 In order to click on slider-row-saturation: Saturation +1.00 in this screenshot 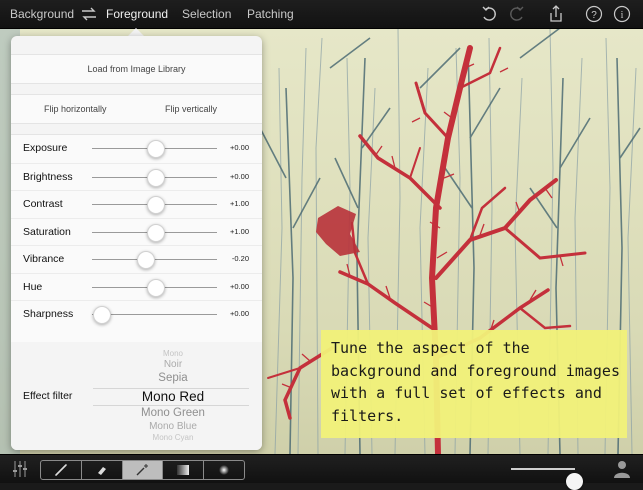, I will do `click(136, 232)`.